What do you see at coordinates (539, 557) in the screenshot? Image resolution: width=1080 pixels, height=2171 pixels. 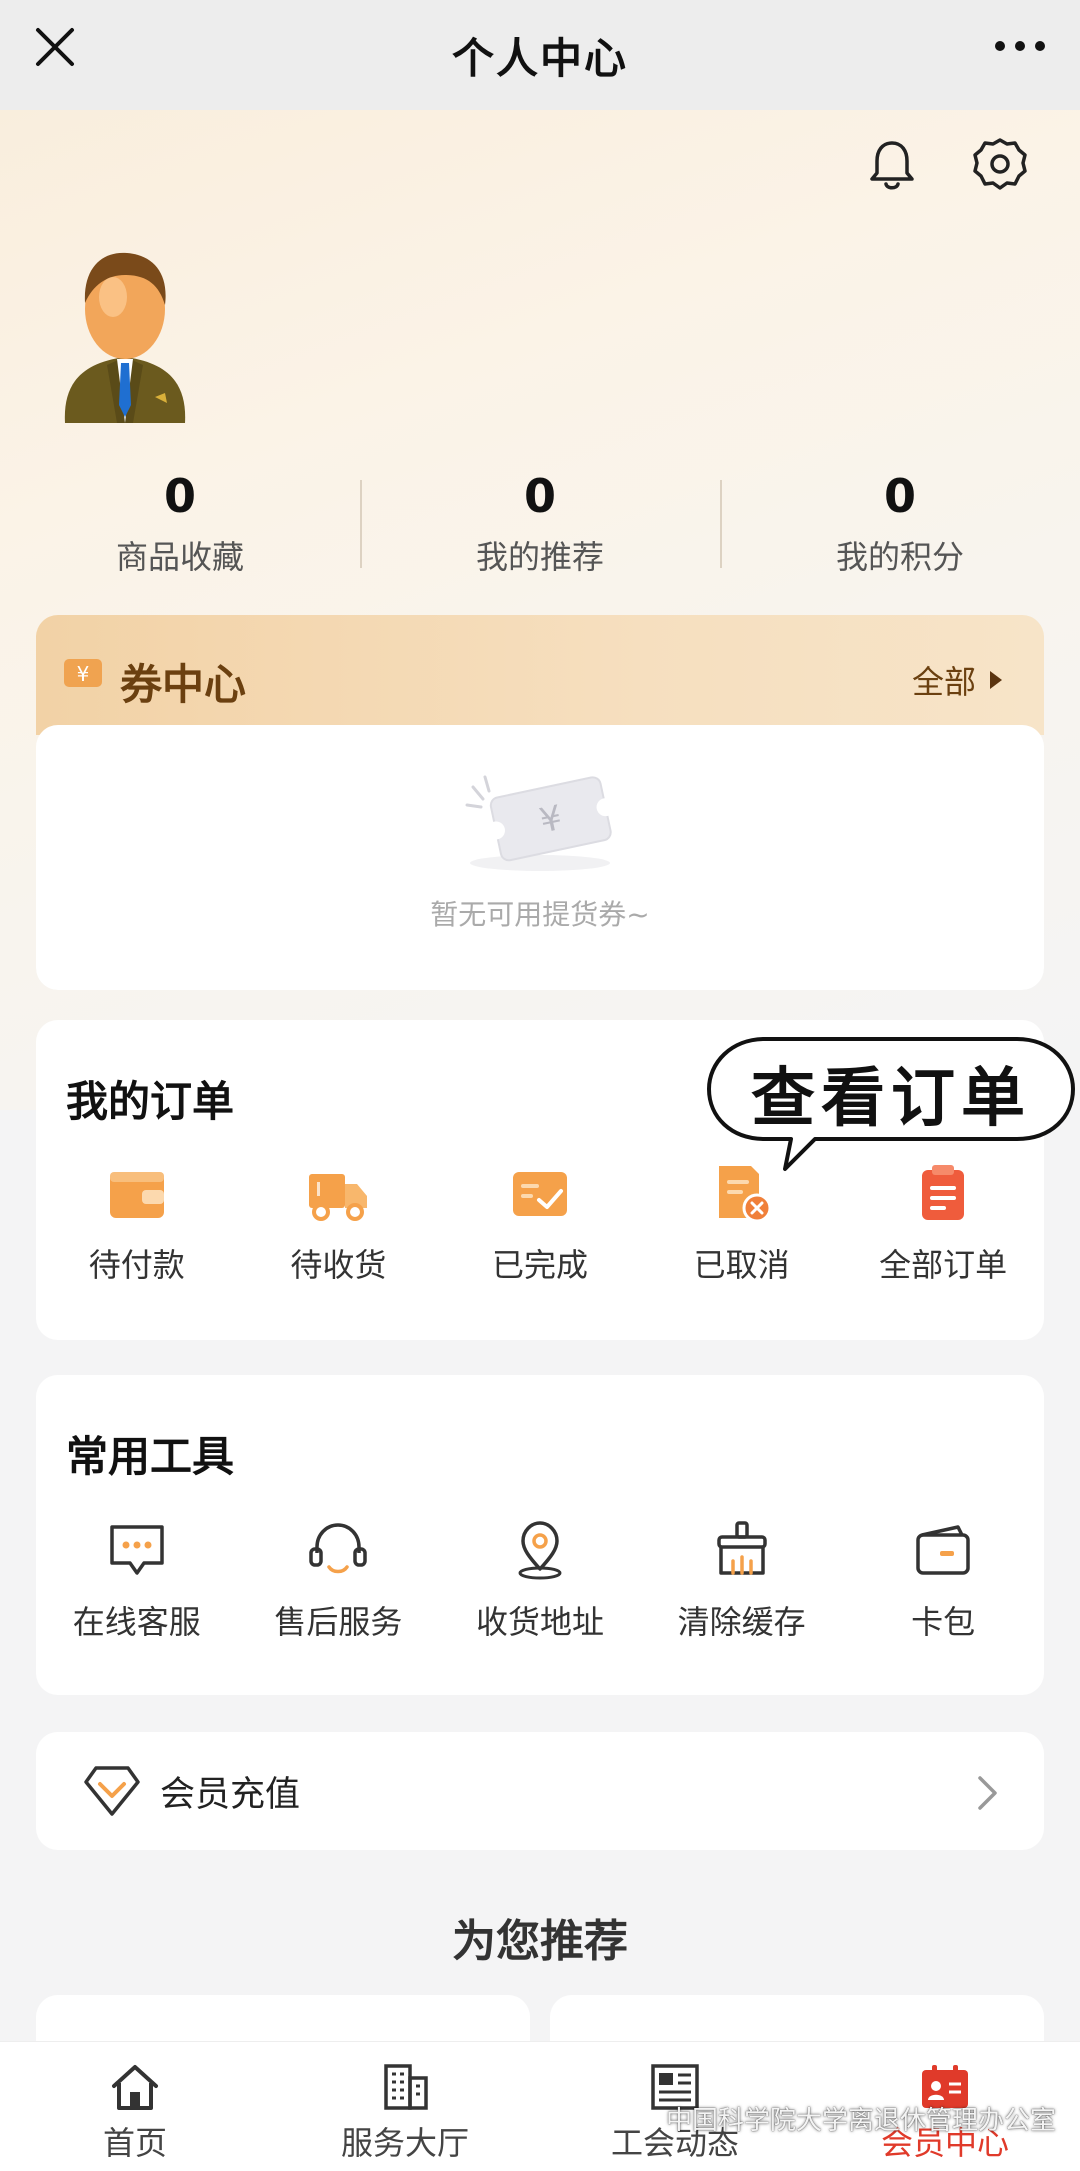 I see `stat-label: 我的推荐` at bounding box center [539, 557].